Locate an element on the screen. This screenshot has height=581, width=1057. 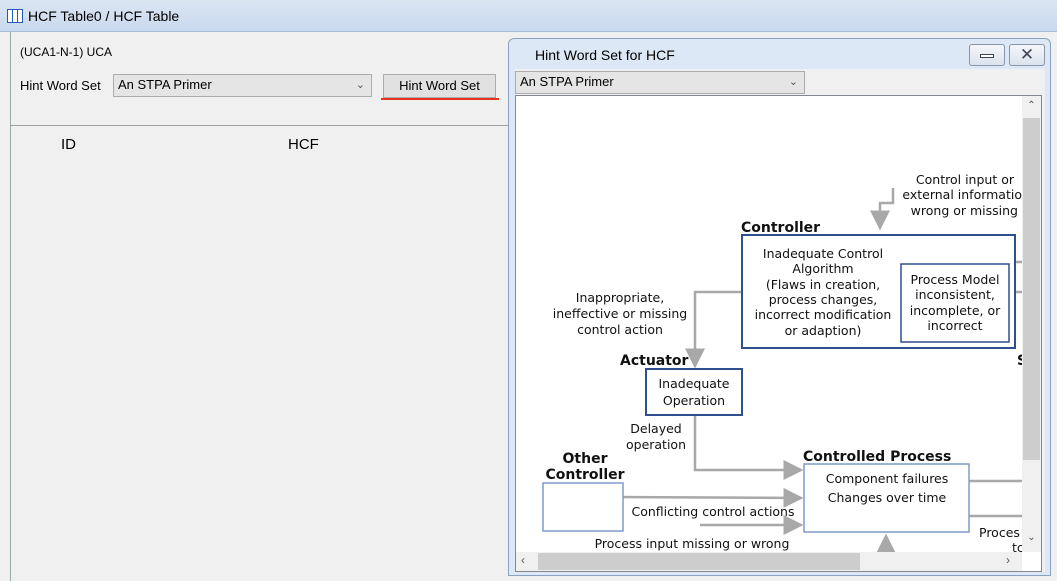
diagram-text: Proces is located at coordinates (999, 532).